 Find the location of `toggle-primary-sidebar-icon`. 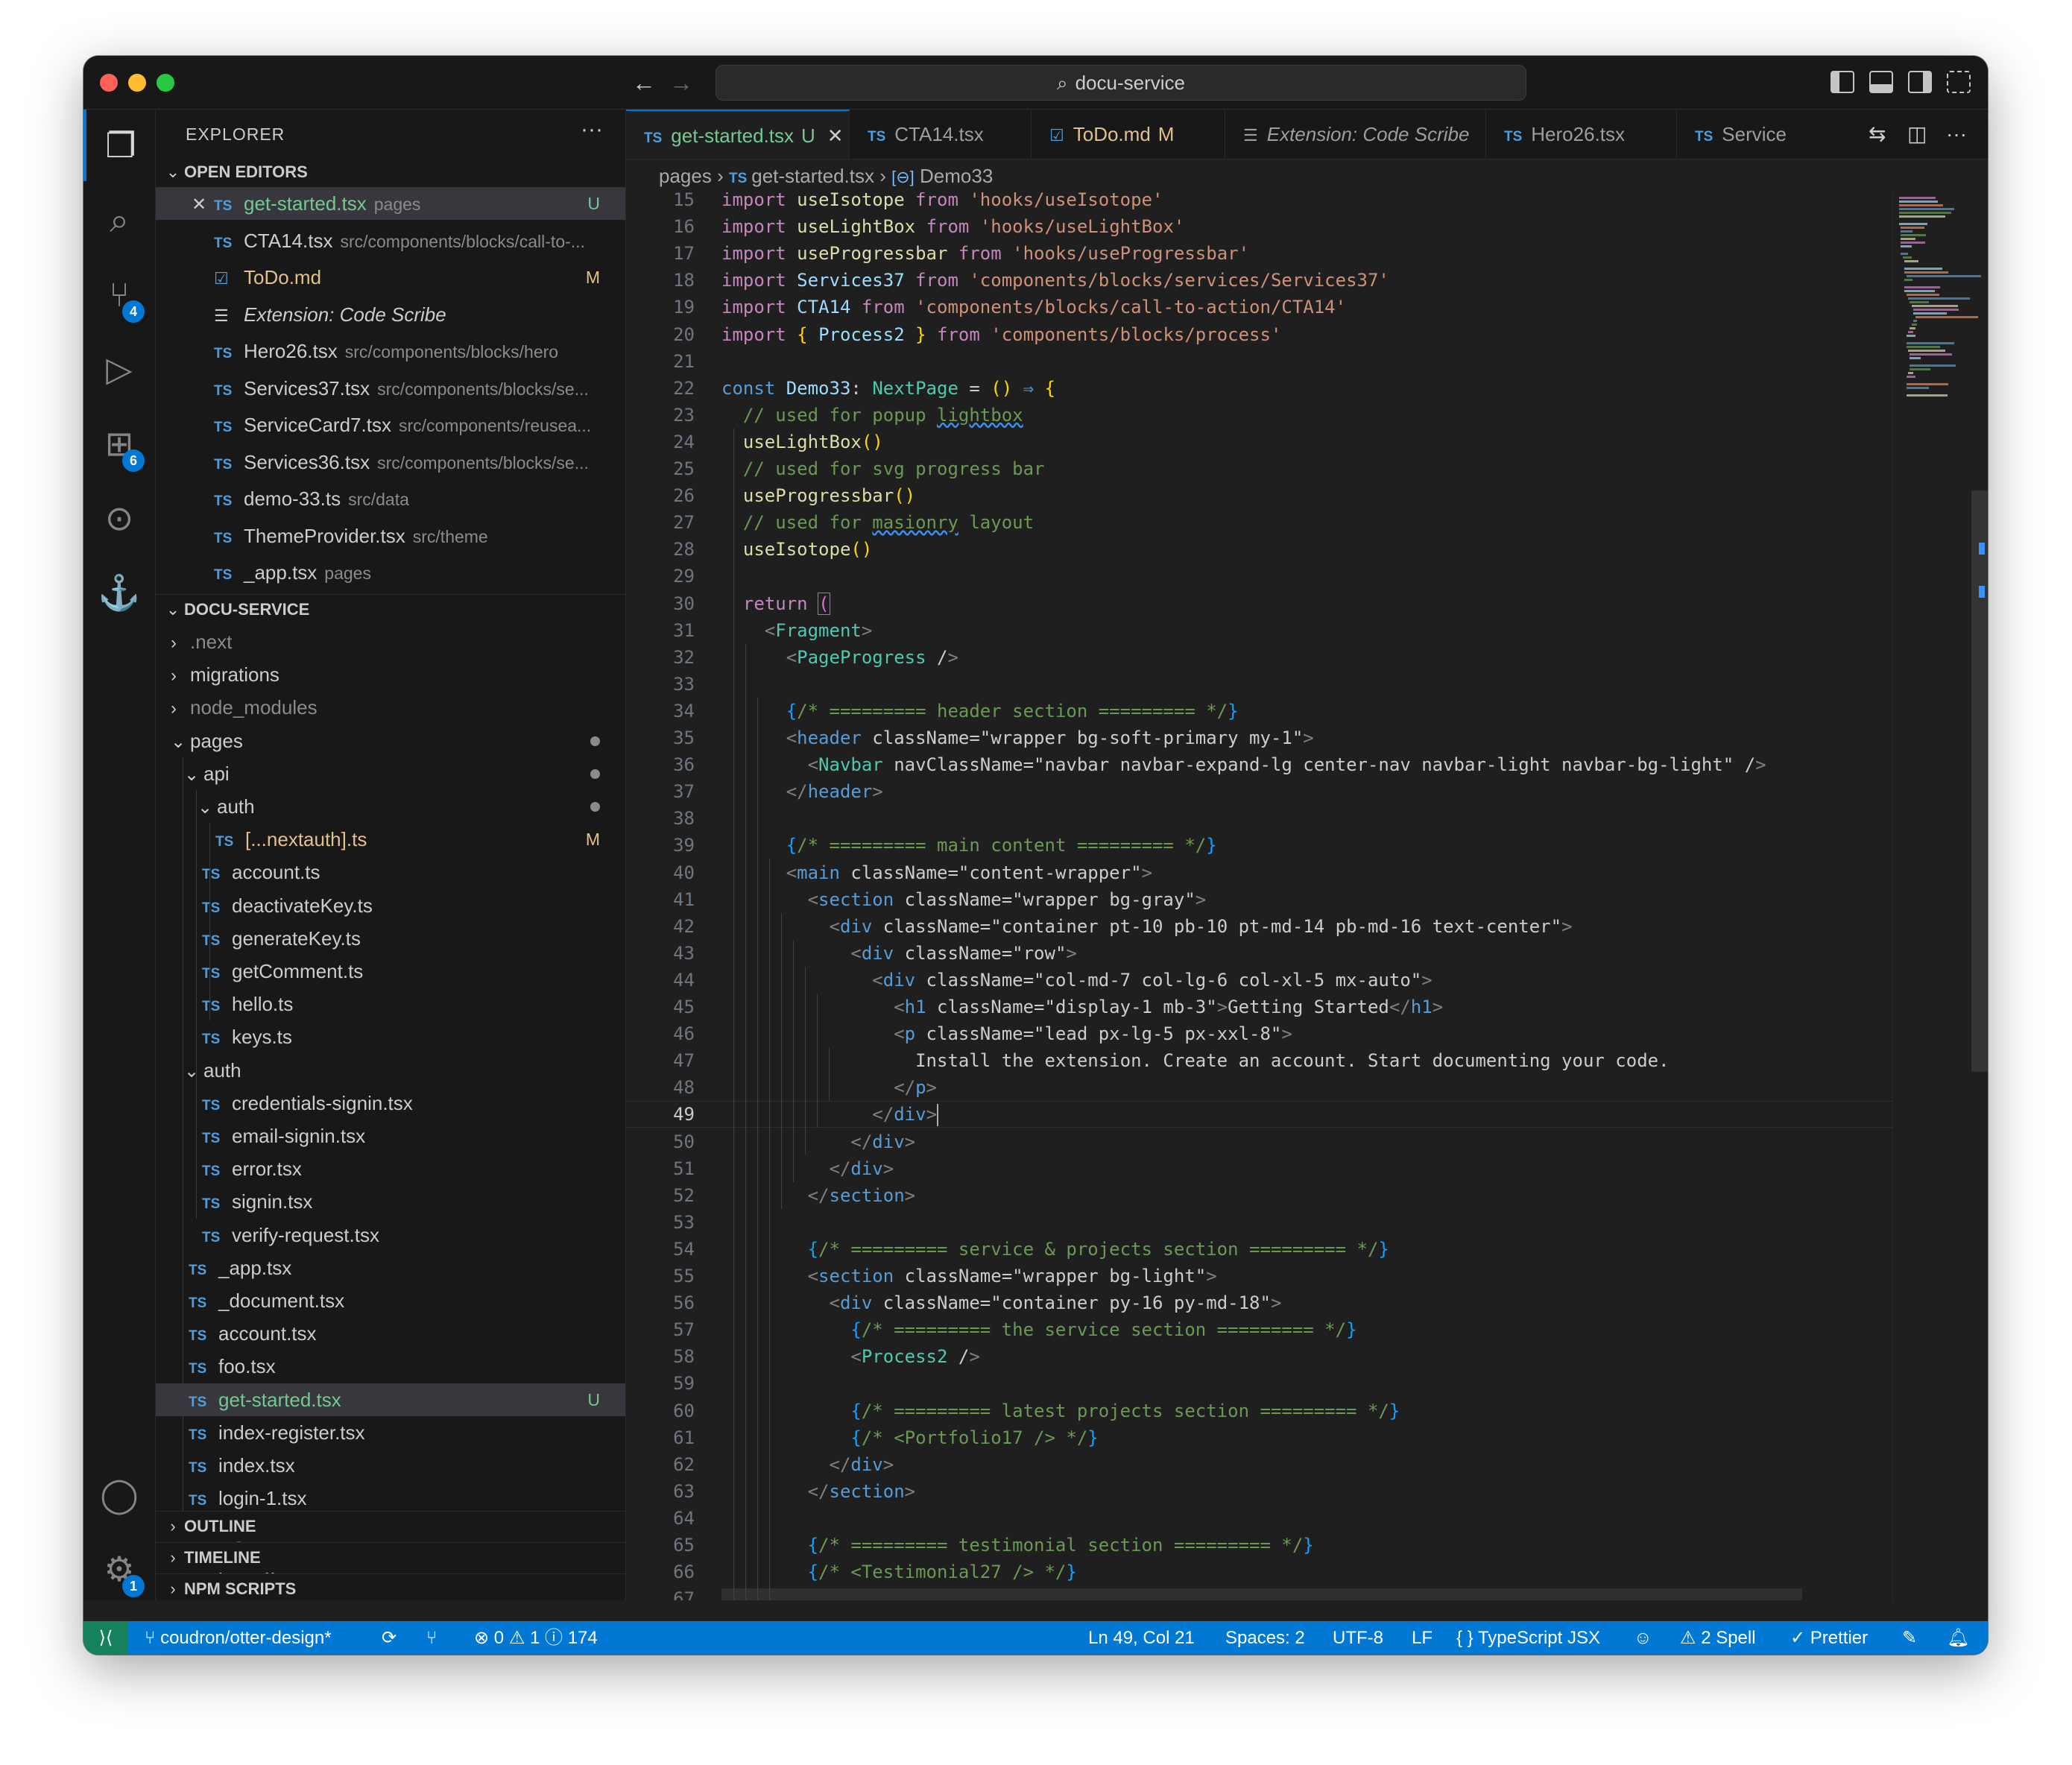

toggle-primary-sidebar-icon is located at coordinates (1842, 82).